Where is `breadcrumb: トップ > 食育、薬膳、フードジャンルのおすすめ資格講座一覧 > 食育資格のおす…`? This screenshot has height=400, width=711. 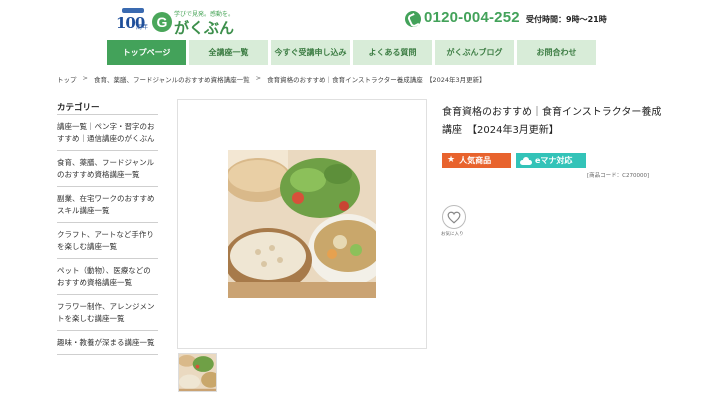
breadcrumb: トップ > 食育、薬膳、フードジャンルのおすすめ資格講座一覧 > 食育資格のおす… is located at coordinates (271, 79).